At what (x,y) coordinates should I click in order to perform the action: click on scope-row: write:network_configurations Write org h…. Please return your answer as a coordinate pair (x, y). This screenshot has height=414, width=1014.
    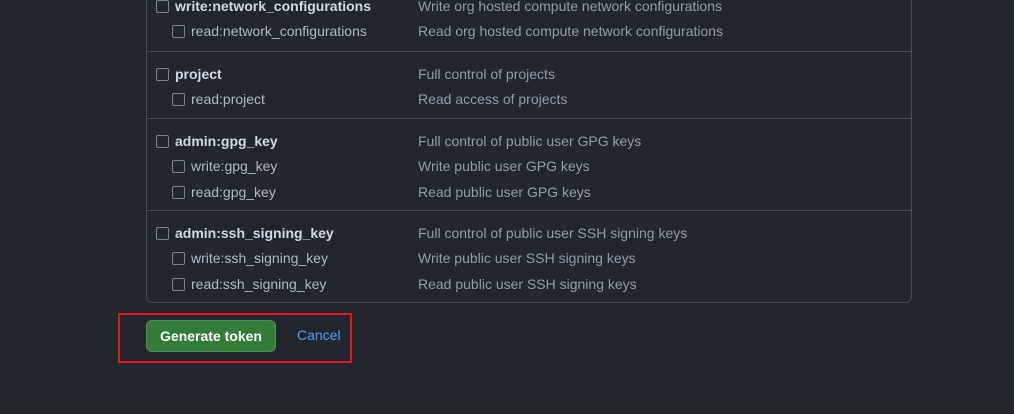
    Looking at the image, I should click on (529, 8).